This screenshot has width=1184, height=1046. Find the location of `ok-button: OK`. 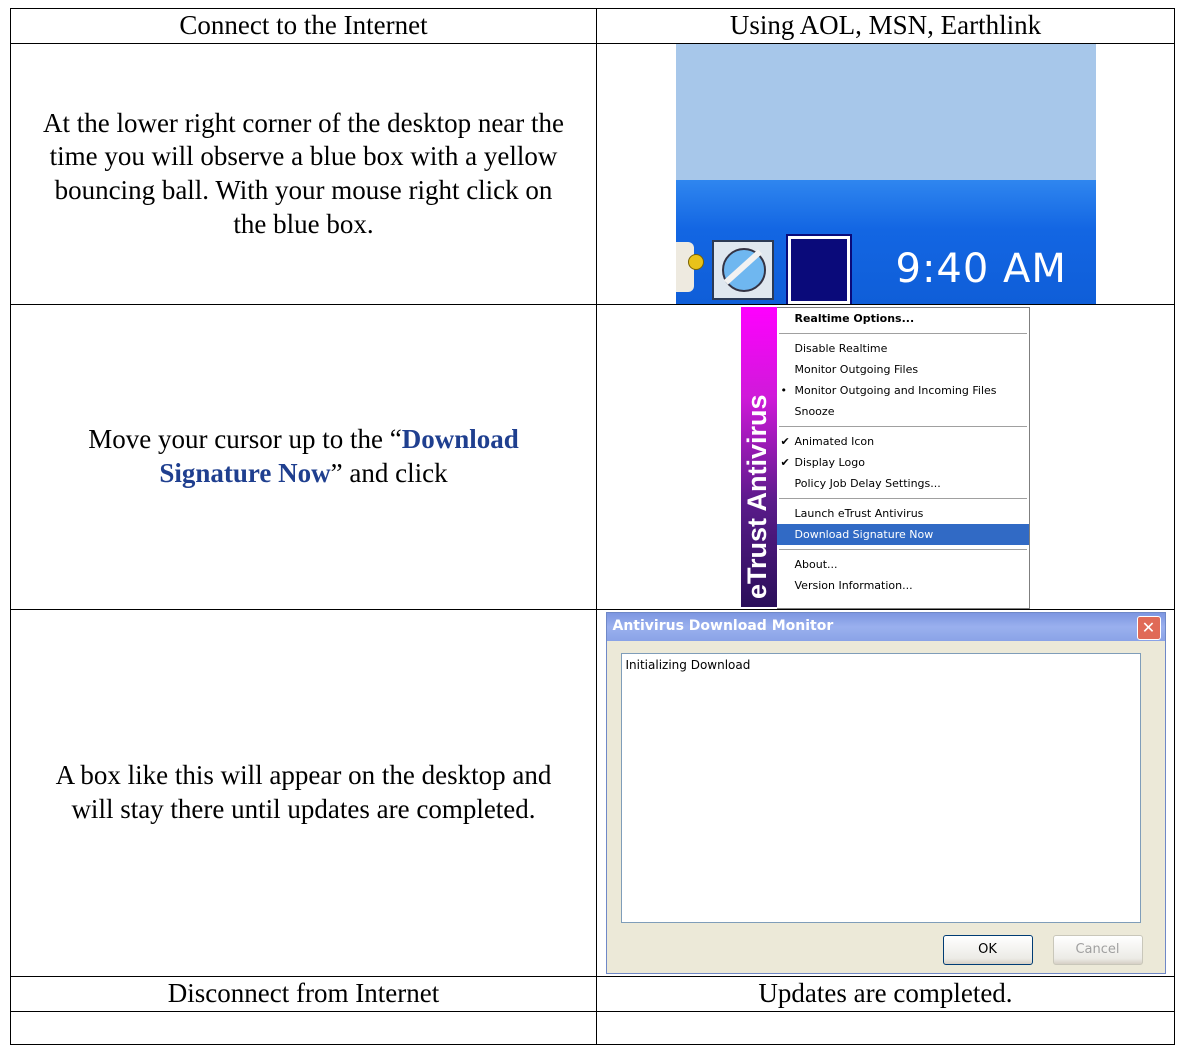

ok-button: OK is located at coordinates (987, 950).